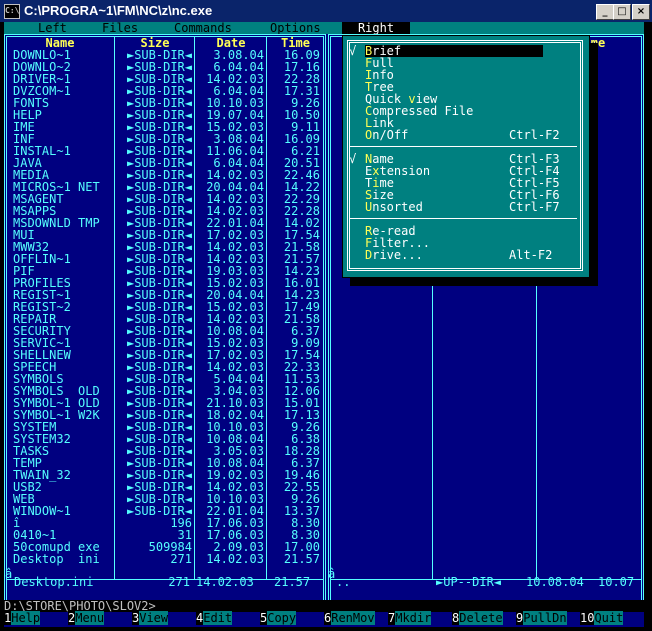  Describe the element at coordinates (295, 28) in the screenshot. I see `menu-options: Options` at that location.